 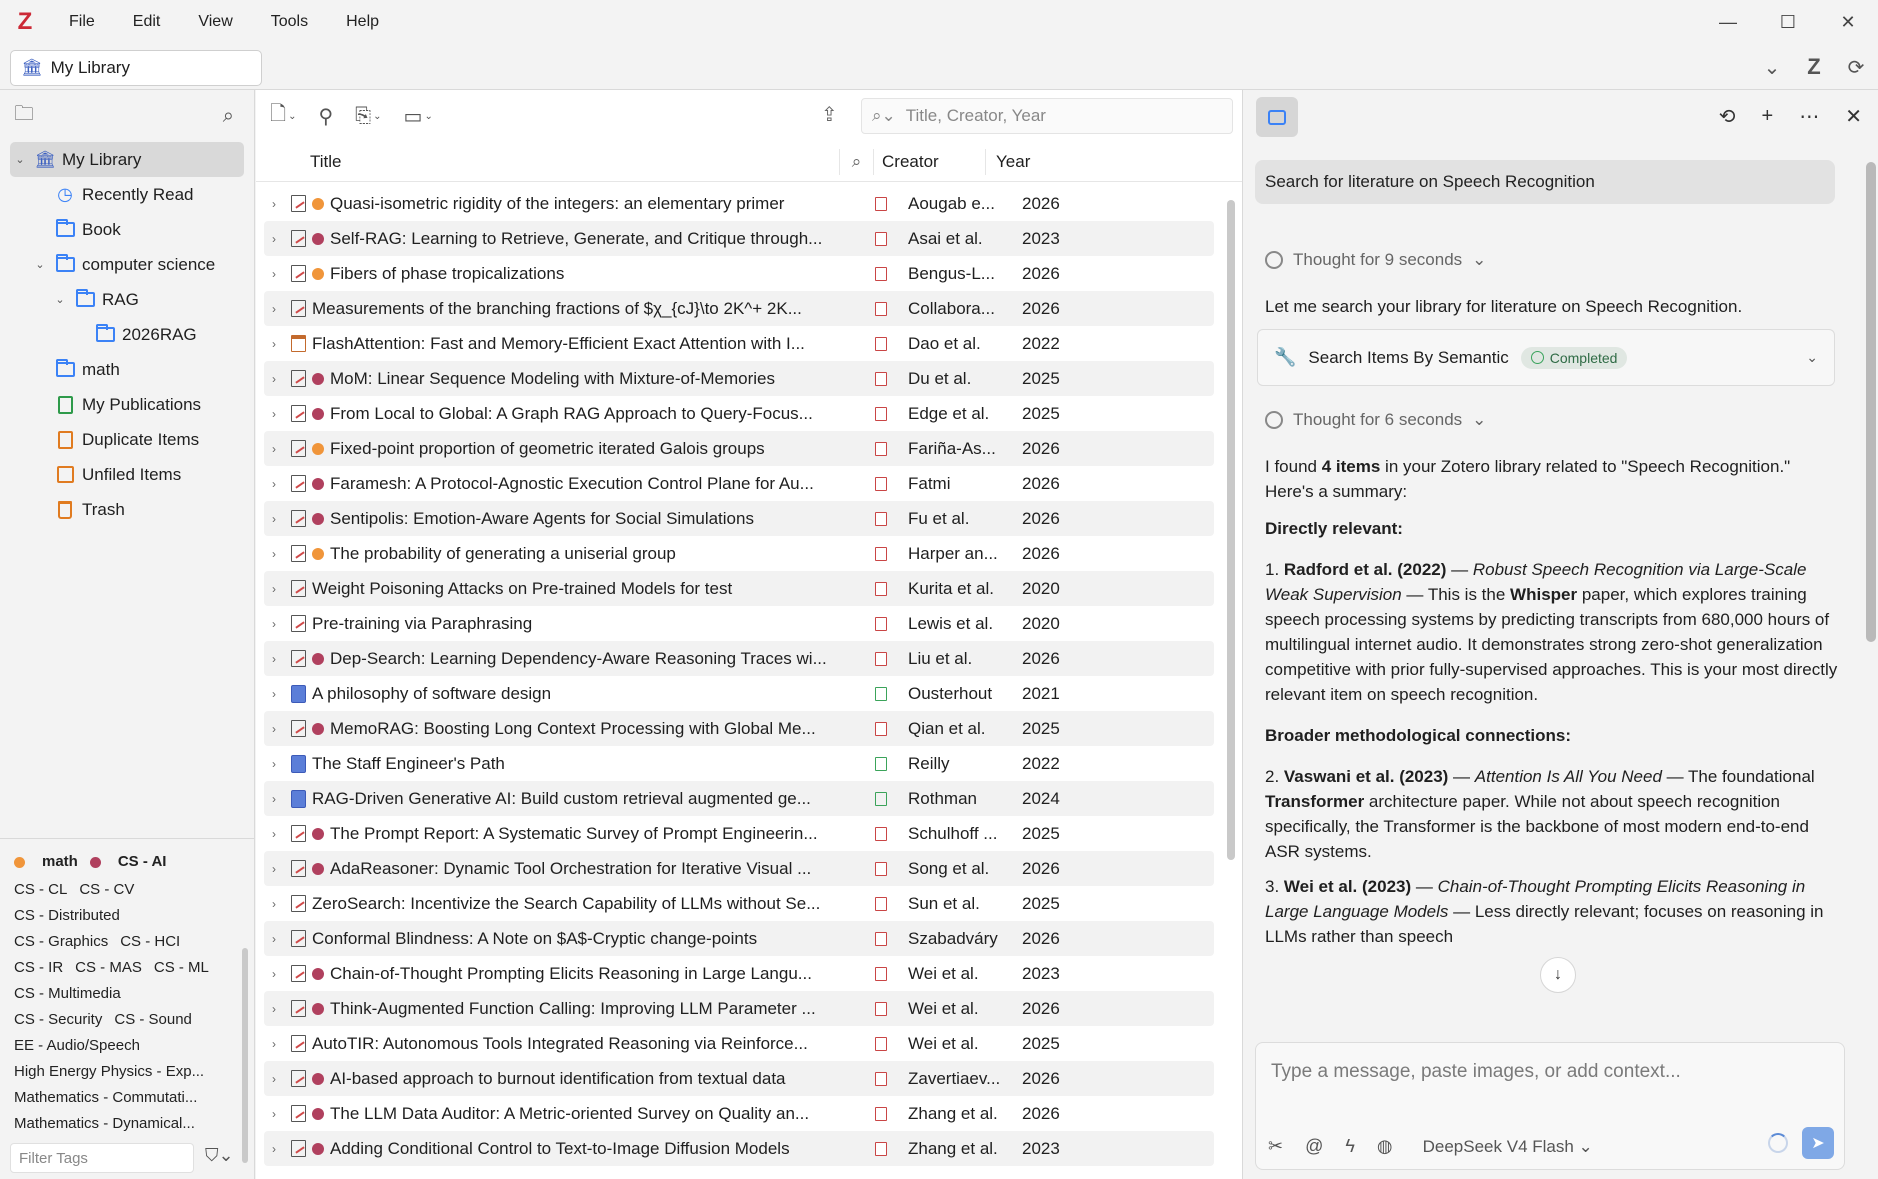 What do you see at coordinates (1768, 116) in the screenshot?
I see `plus-icon: +` at bounding box center [1768, 116].